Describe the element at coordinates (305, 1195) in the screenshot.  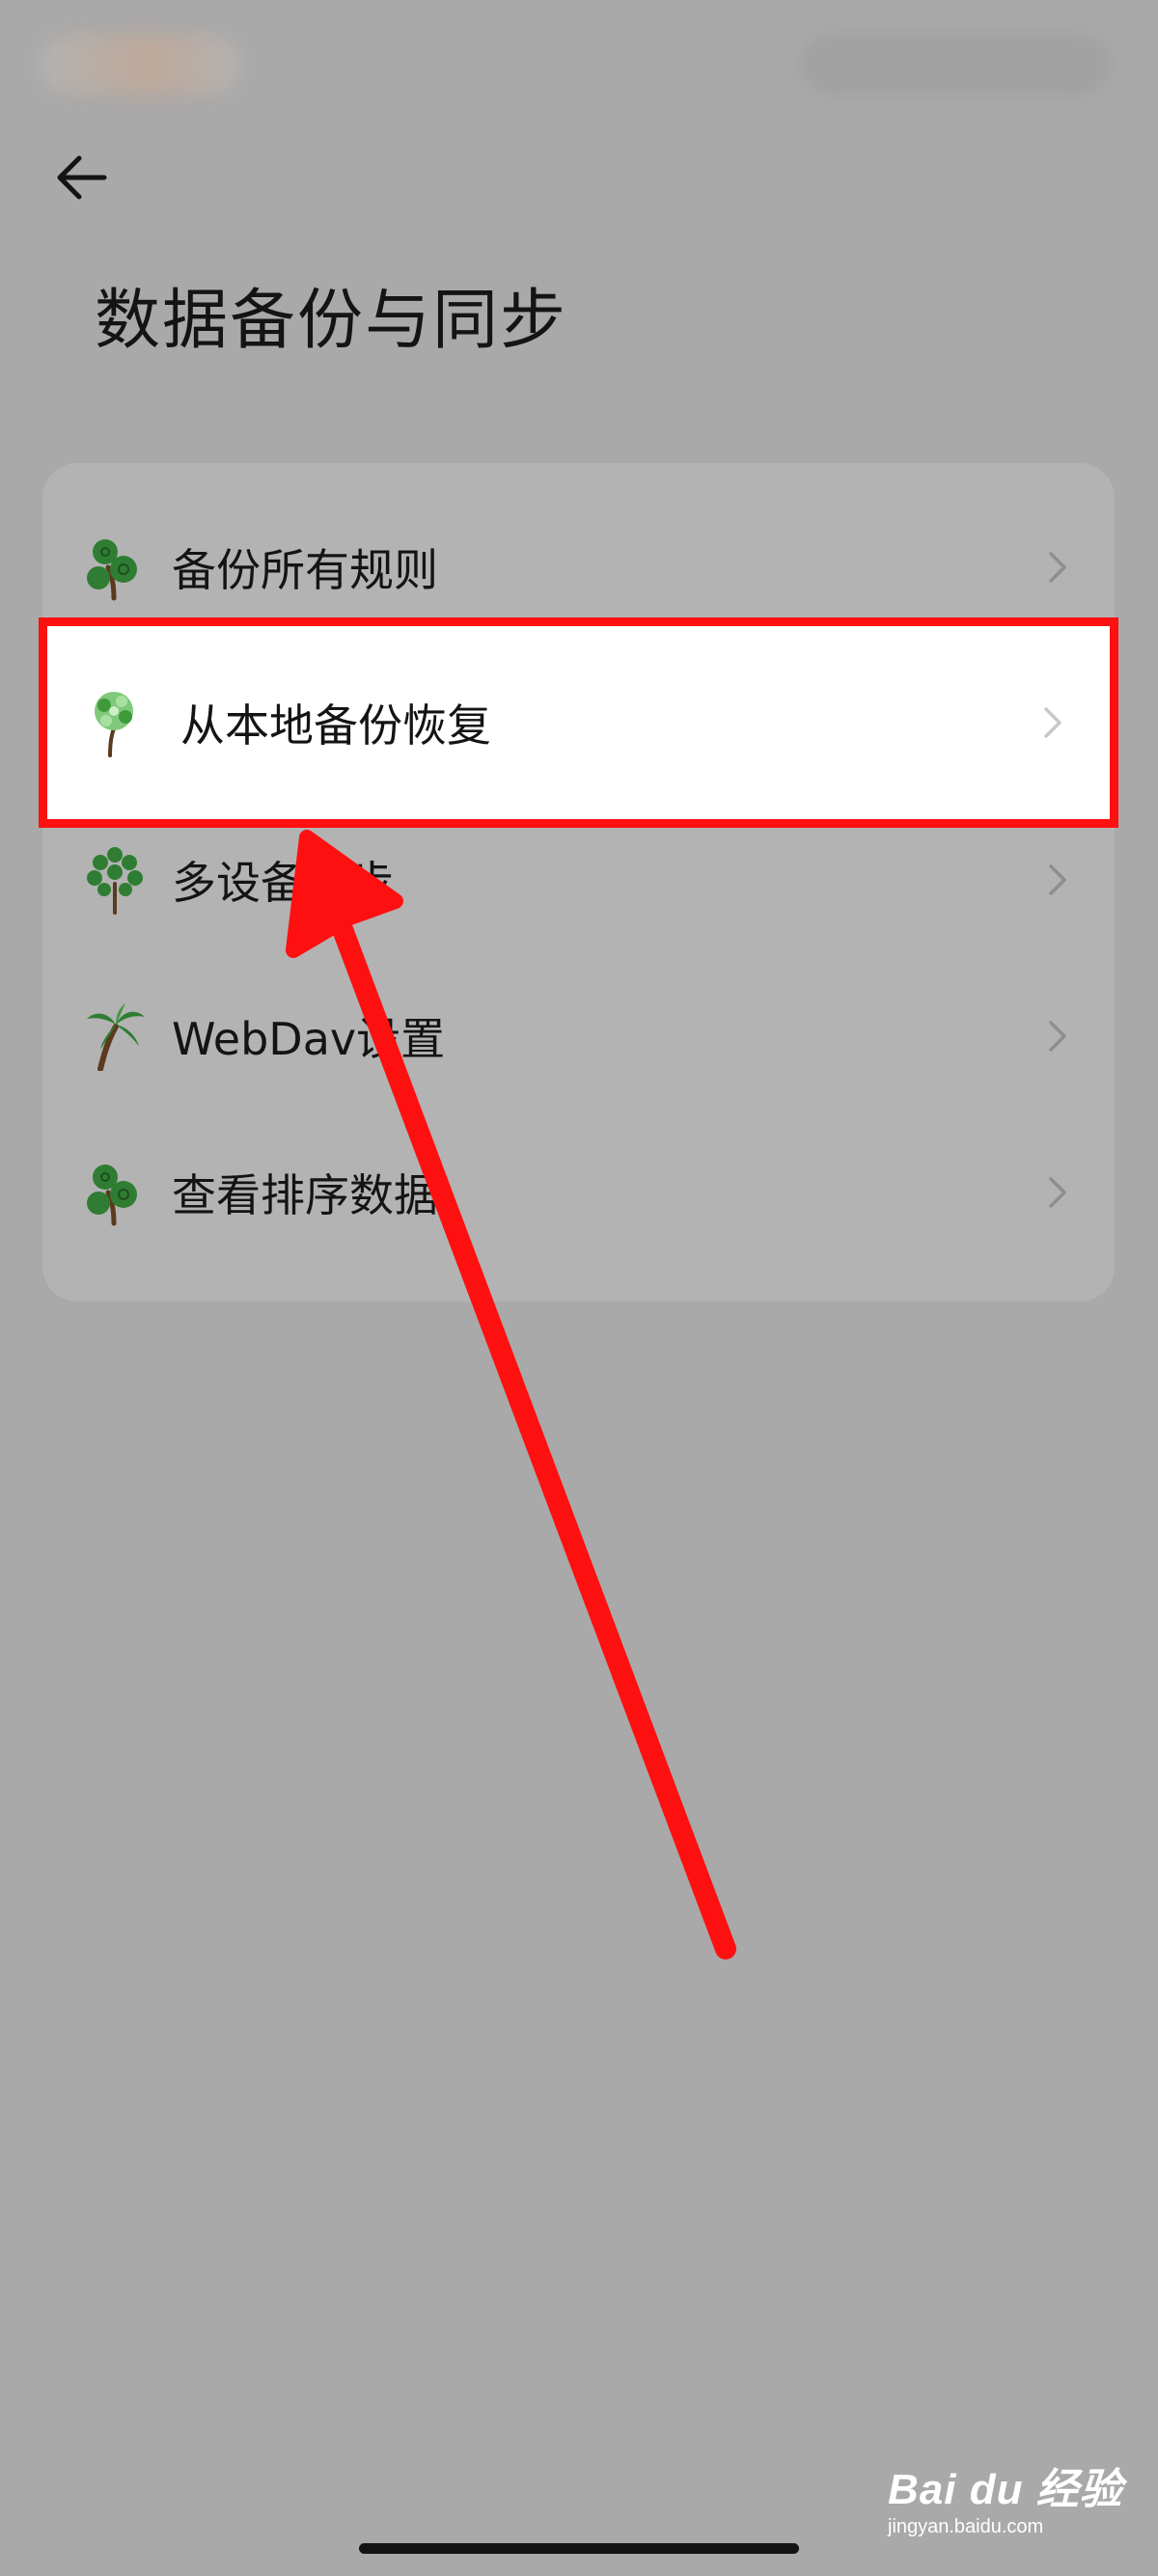
I see `menu-item-label: 查看排序数据` at that location.